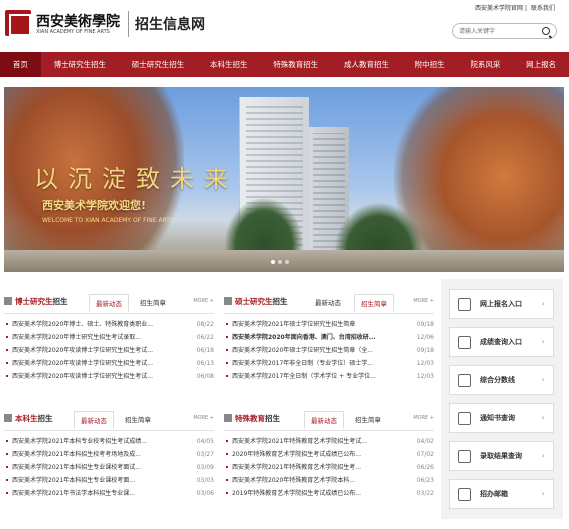 This screenshot has height=529, width=569. I want to click on site-title: 招生信息网, so click(170, 24).